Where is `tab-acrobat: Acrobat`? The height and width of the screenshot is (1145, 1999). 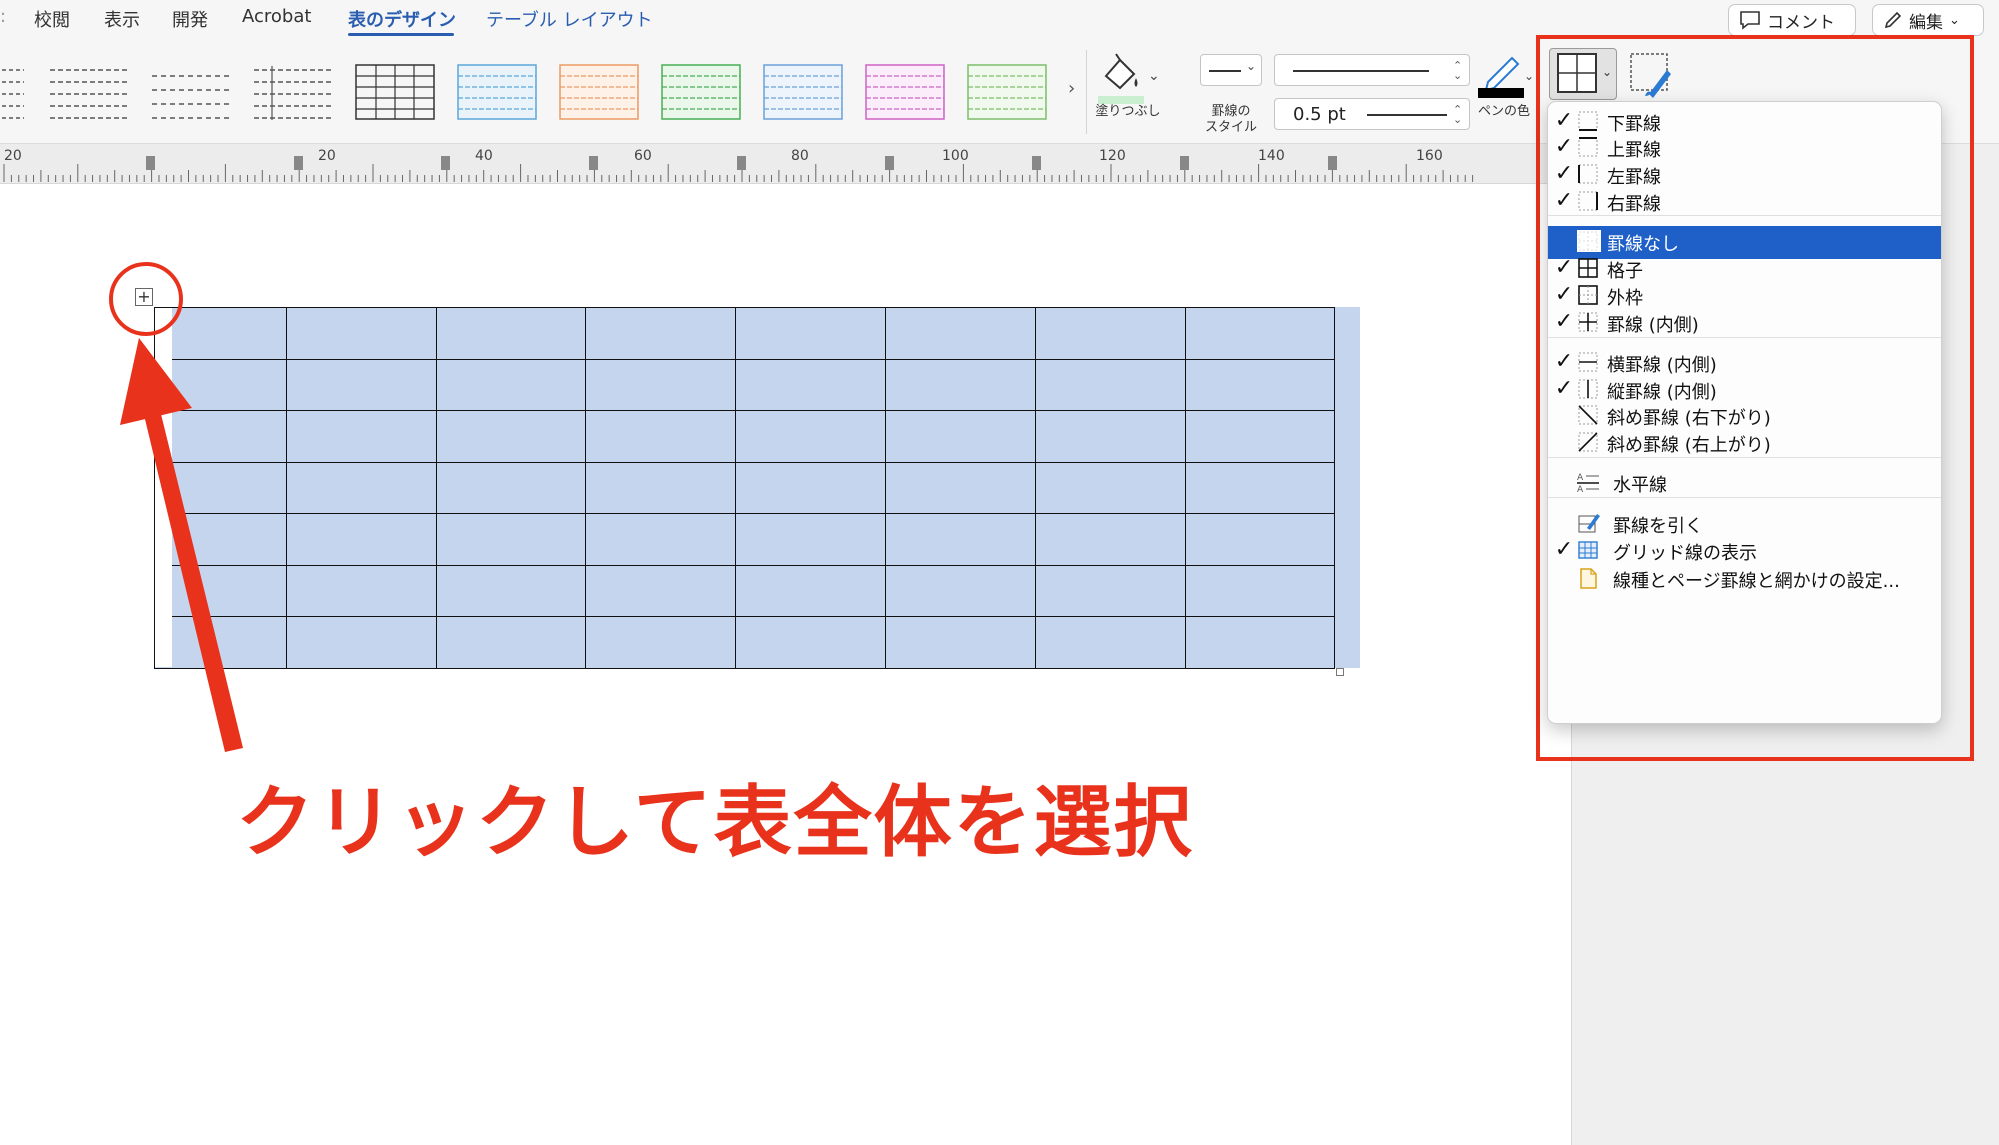 tab-acrobat: Acrobat is located at coordinates (276, 16).